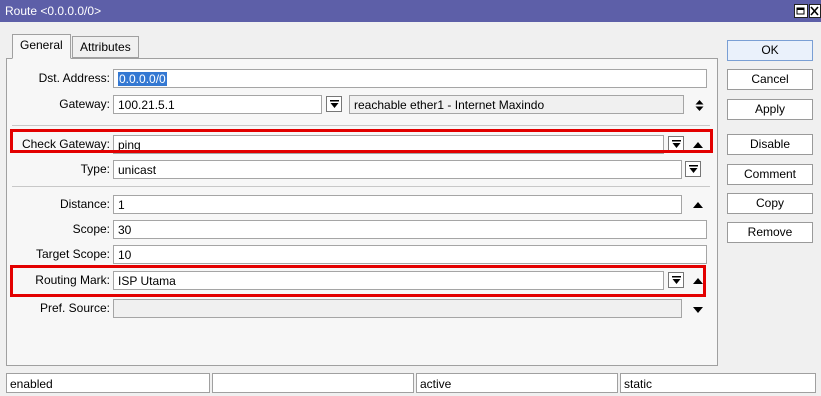 The height and width of the screenshot is (396, 821). I want to click on dst-address-value: 0.0.0.0/0, so click(142, 79).